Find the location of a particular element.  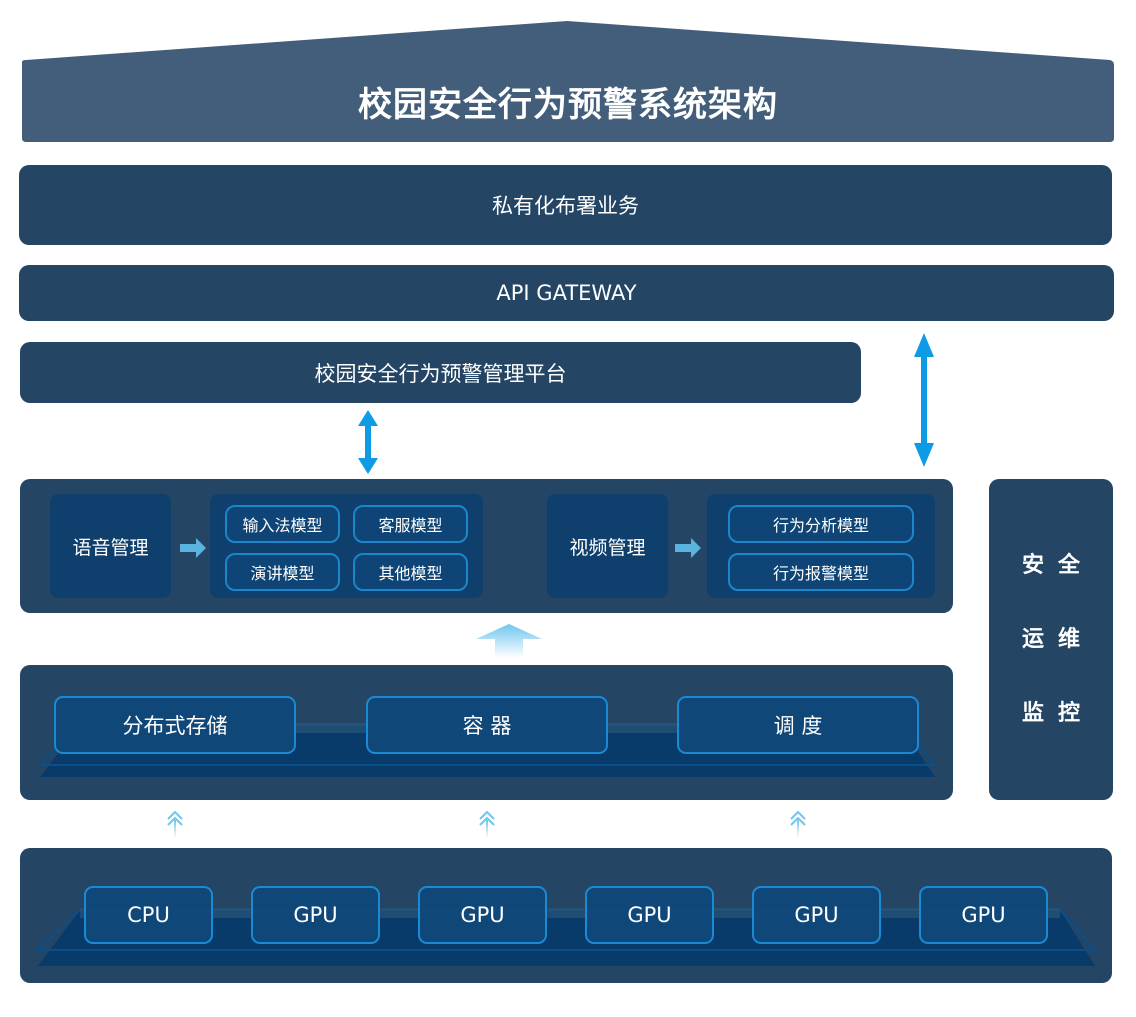

video-management-label: 视频管理 is located at coordinates (607, 547).